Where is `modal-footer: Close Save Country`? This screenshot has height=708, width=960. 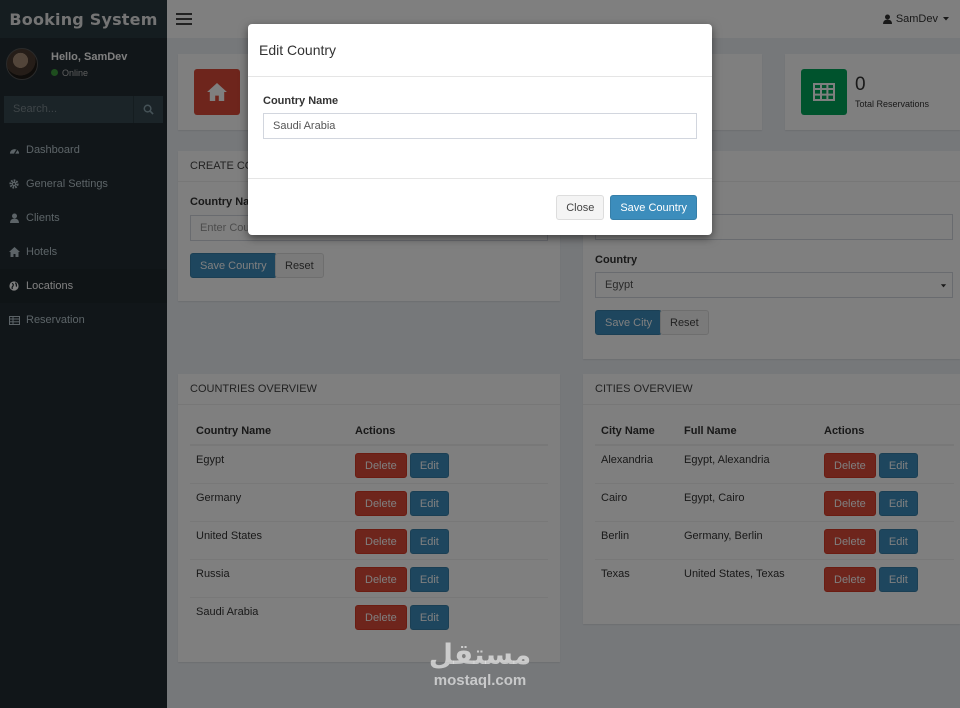
modal-footer: Close Save Country is located at coordinates (480, 207).